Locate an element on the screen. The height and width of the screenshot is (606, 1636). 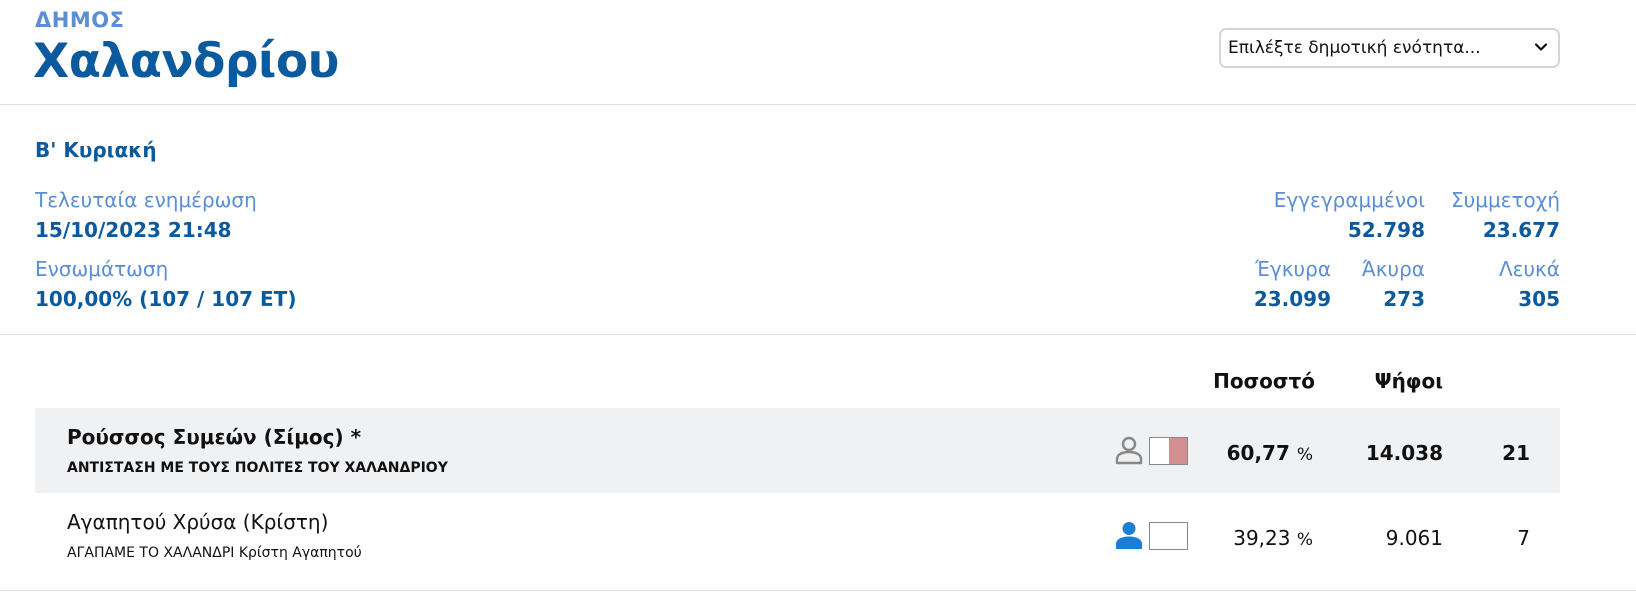
blank-value: 305 is located at coordinates (1539, 299).